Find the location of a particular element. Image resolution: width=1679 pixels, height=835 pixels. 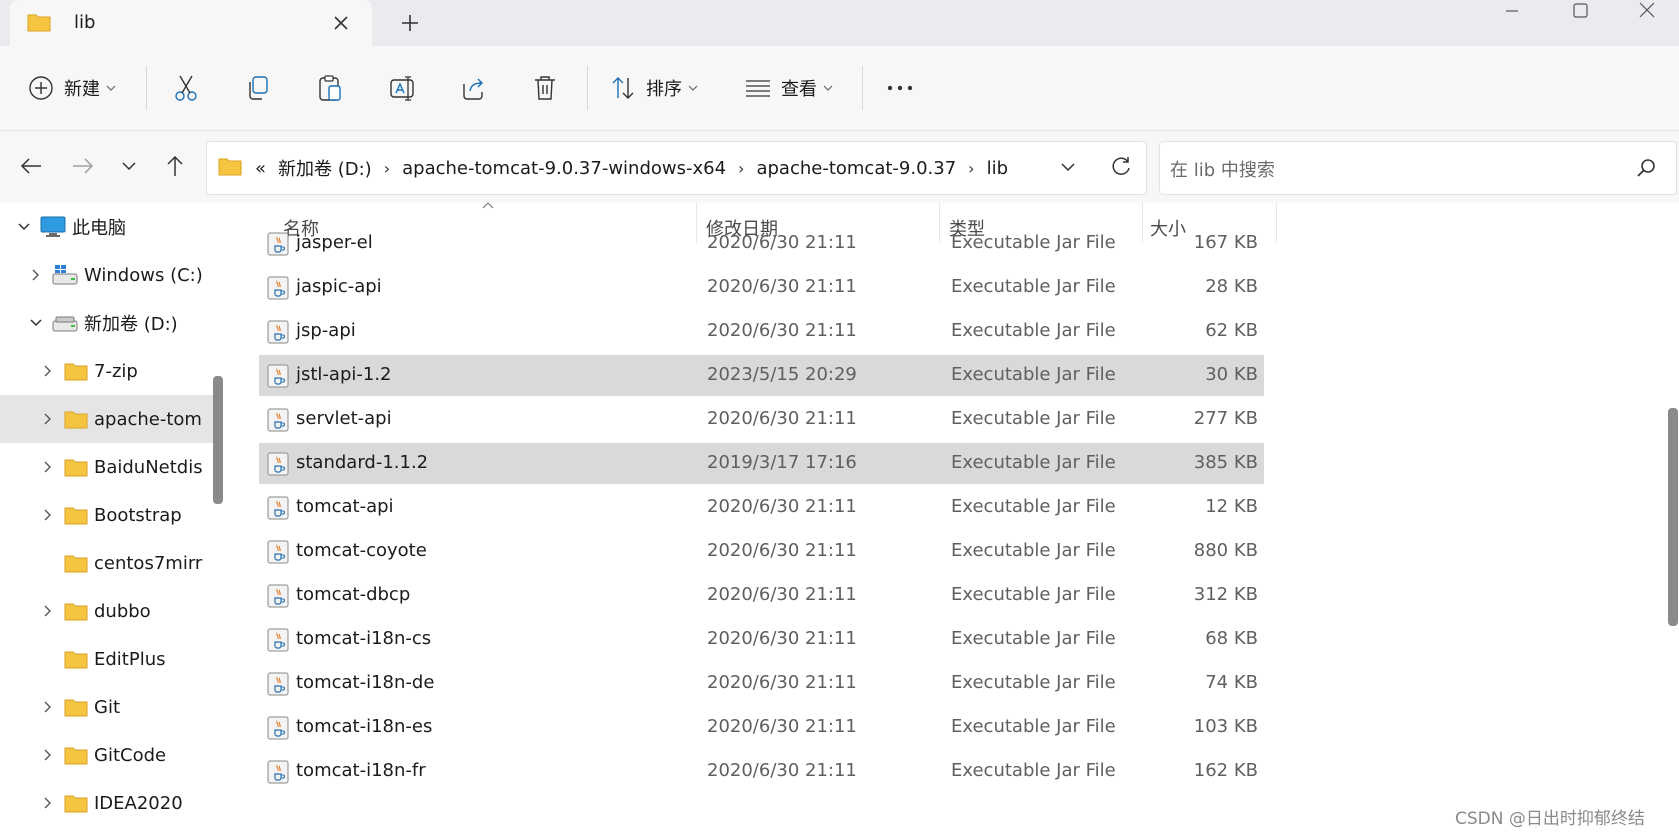

maximize-icon is located at coordinates (1580, 12).